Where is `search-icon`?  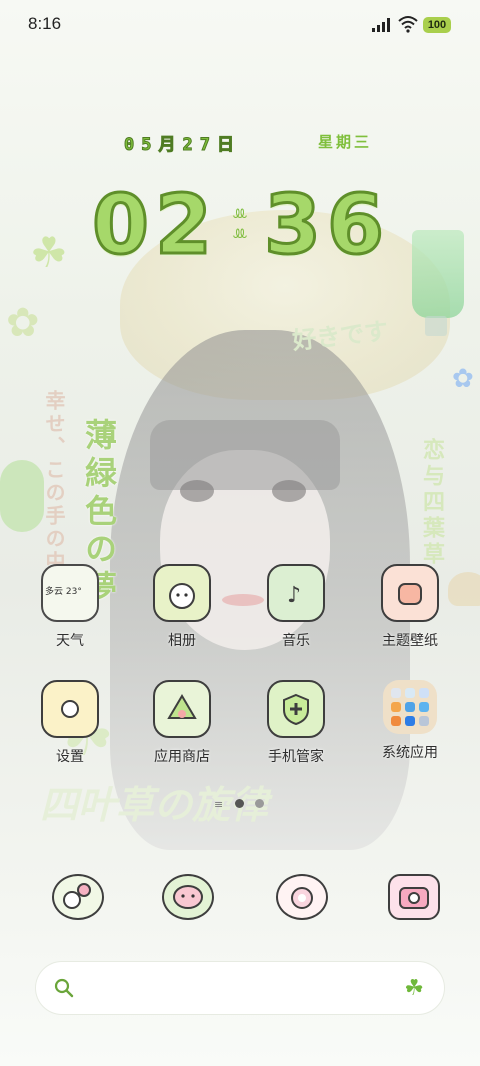
search-icon is located at coordinates (64, 988).